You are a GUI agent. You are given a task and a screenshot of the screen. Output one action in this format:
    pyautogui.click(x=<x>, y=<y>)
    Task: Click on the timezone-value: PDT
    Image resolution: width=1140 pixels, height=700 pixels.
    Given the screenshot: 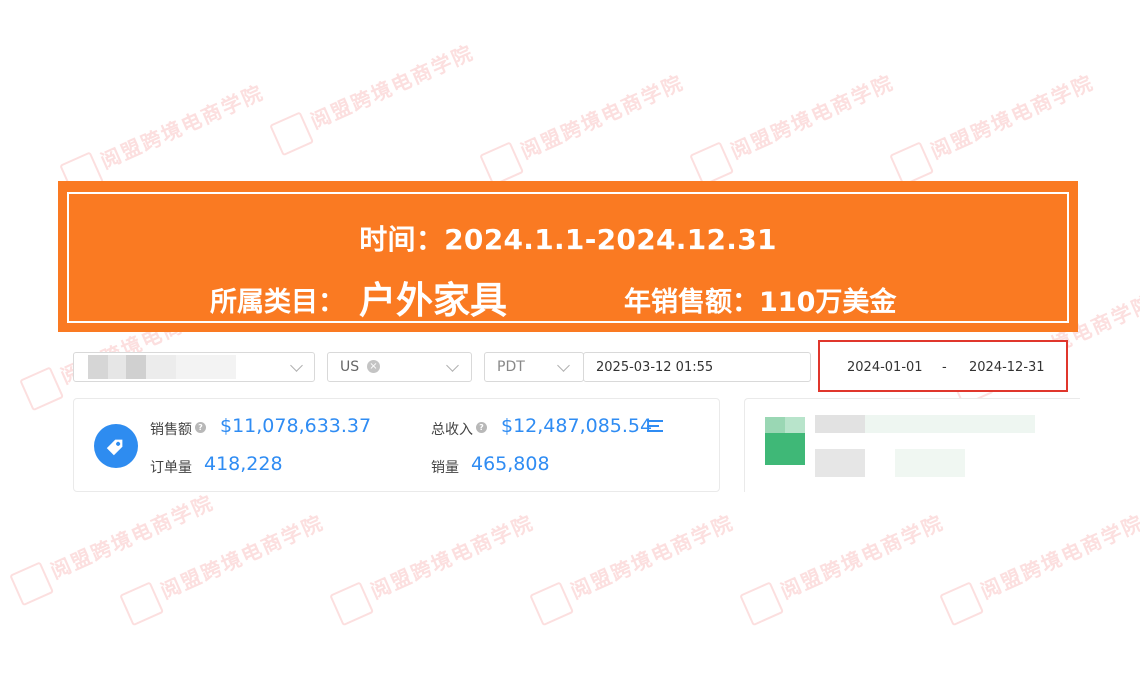 What is the action you would take?
    pyautogui.click(x=511, y=367)
    